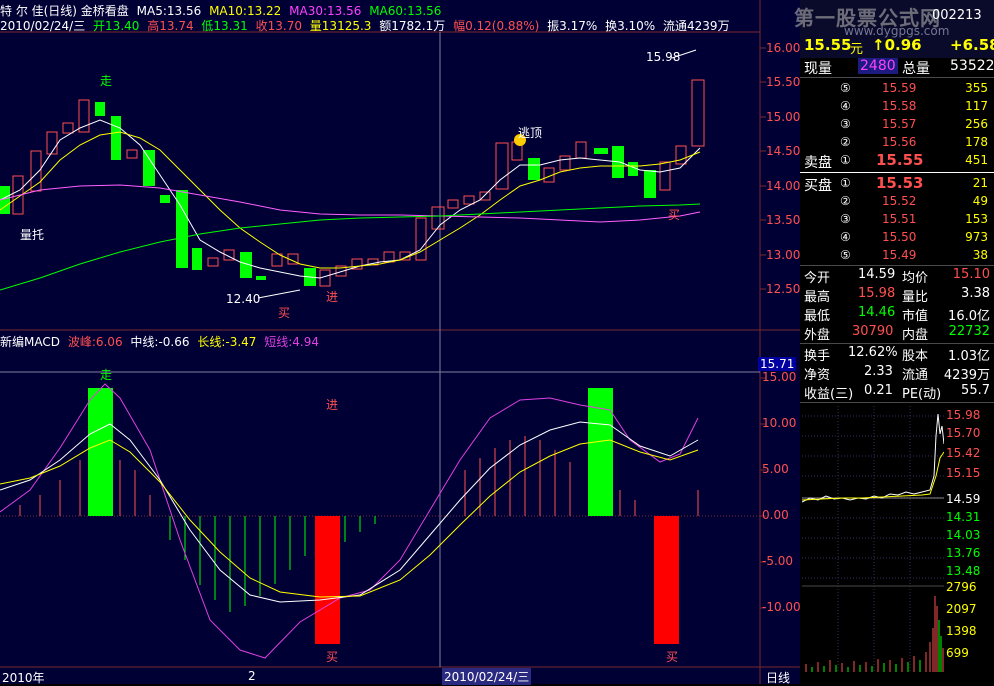  What do you see at coordinates (817, 335) in the screenshot?
I see `stat-label: 外盘` at bounding box center [817, 335].